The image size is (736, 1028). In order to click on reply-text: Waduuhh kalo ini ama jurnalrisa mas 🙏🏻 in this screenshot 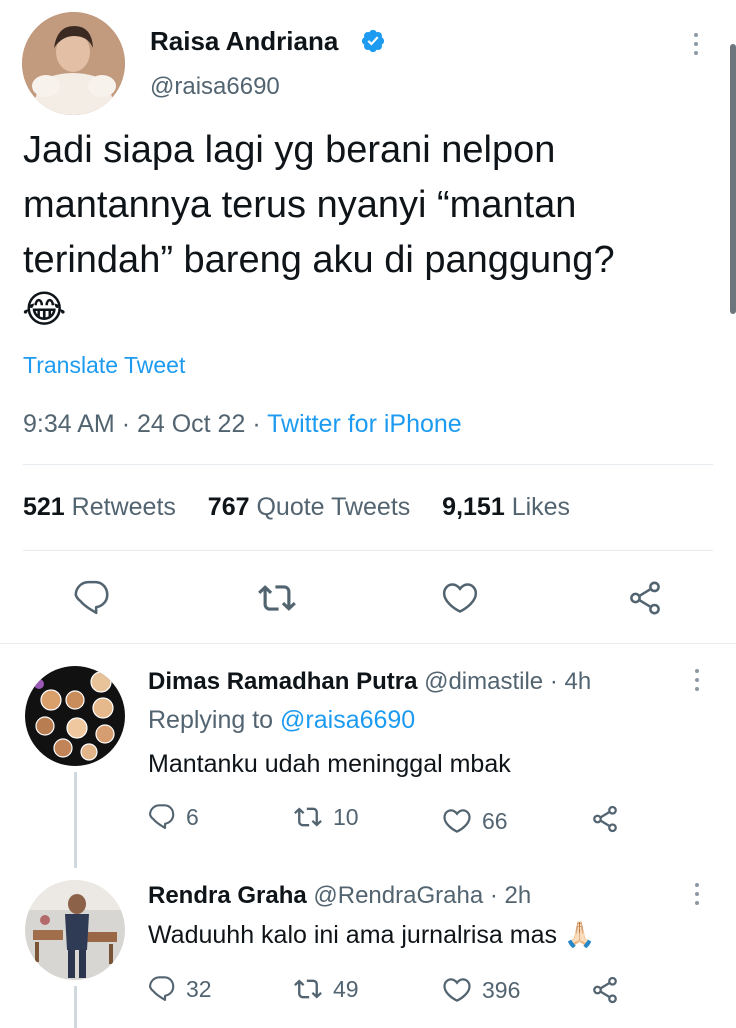, I will do `click(371, 935)`.